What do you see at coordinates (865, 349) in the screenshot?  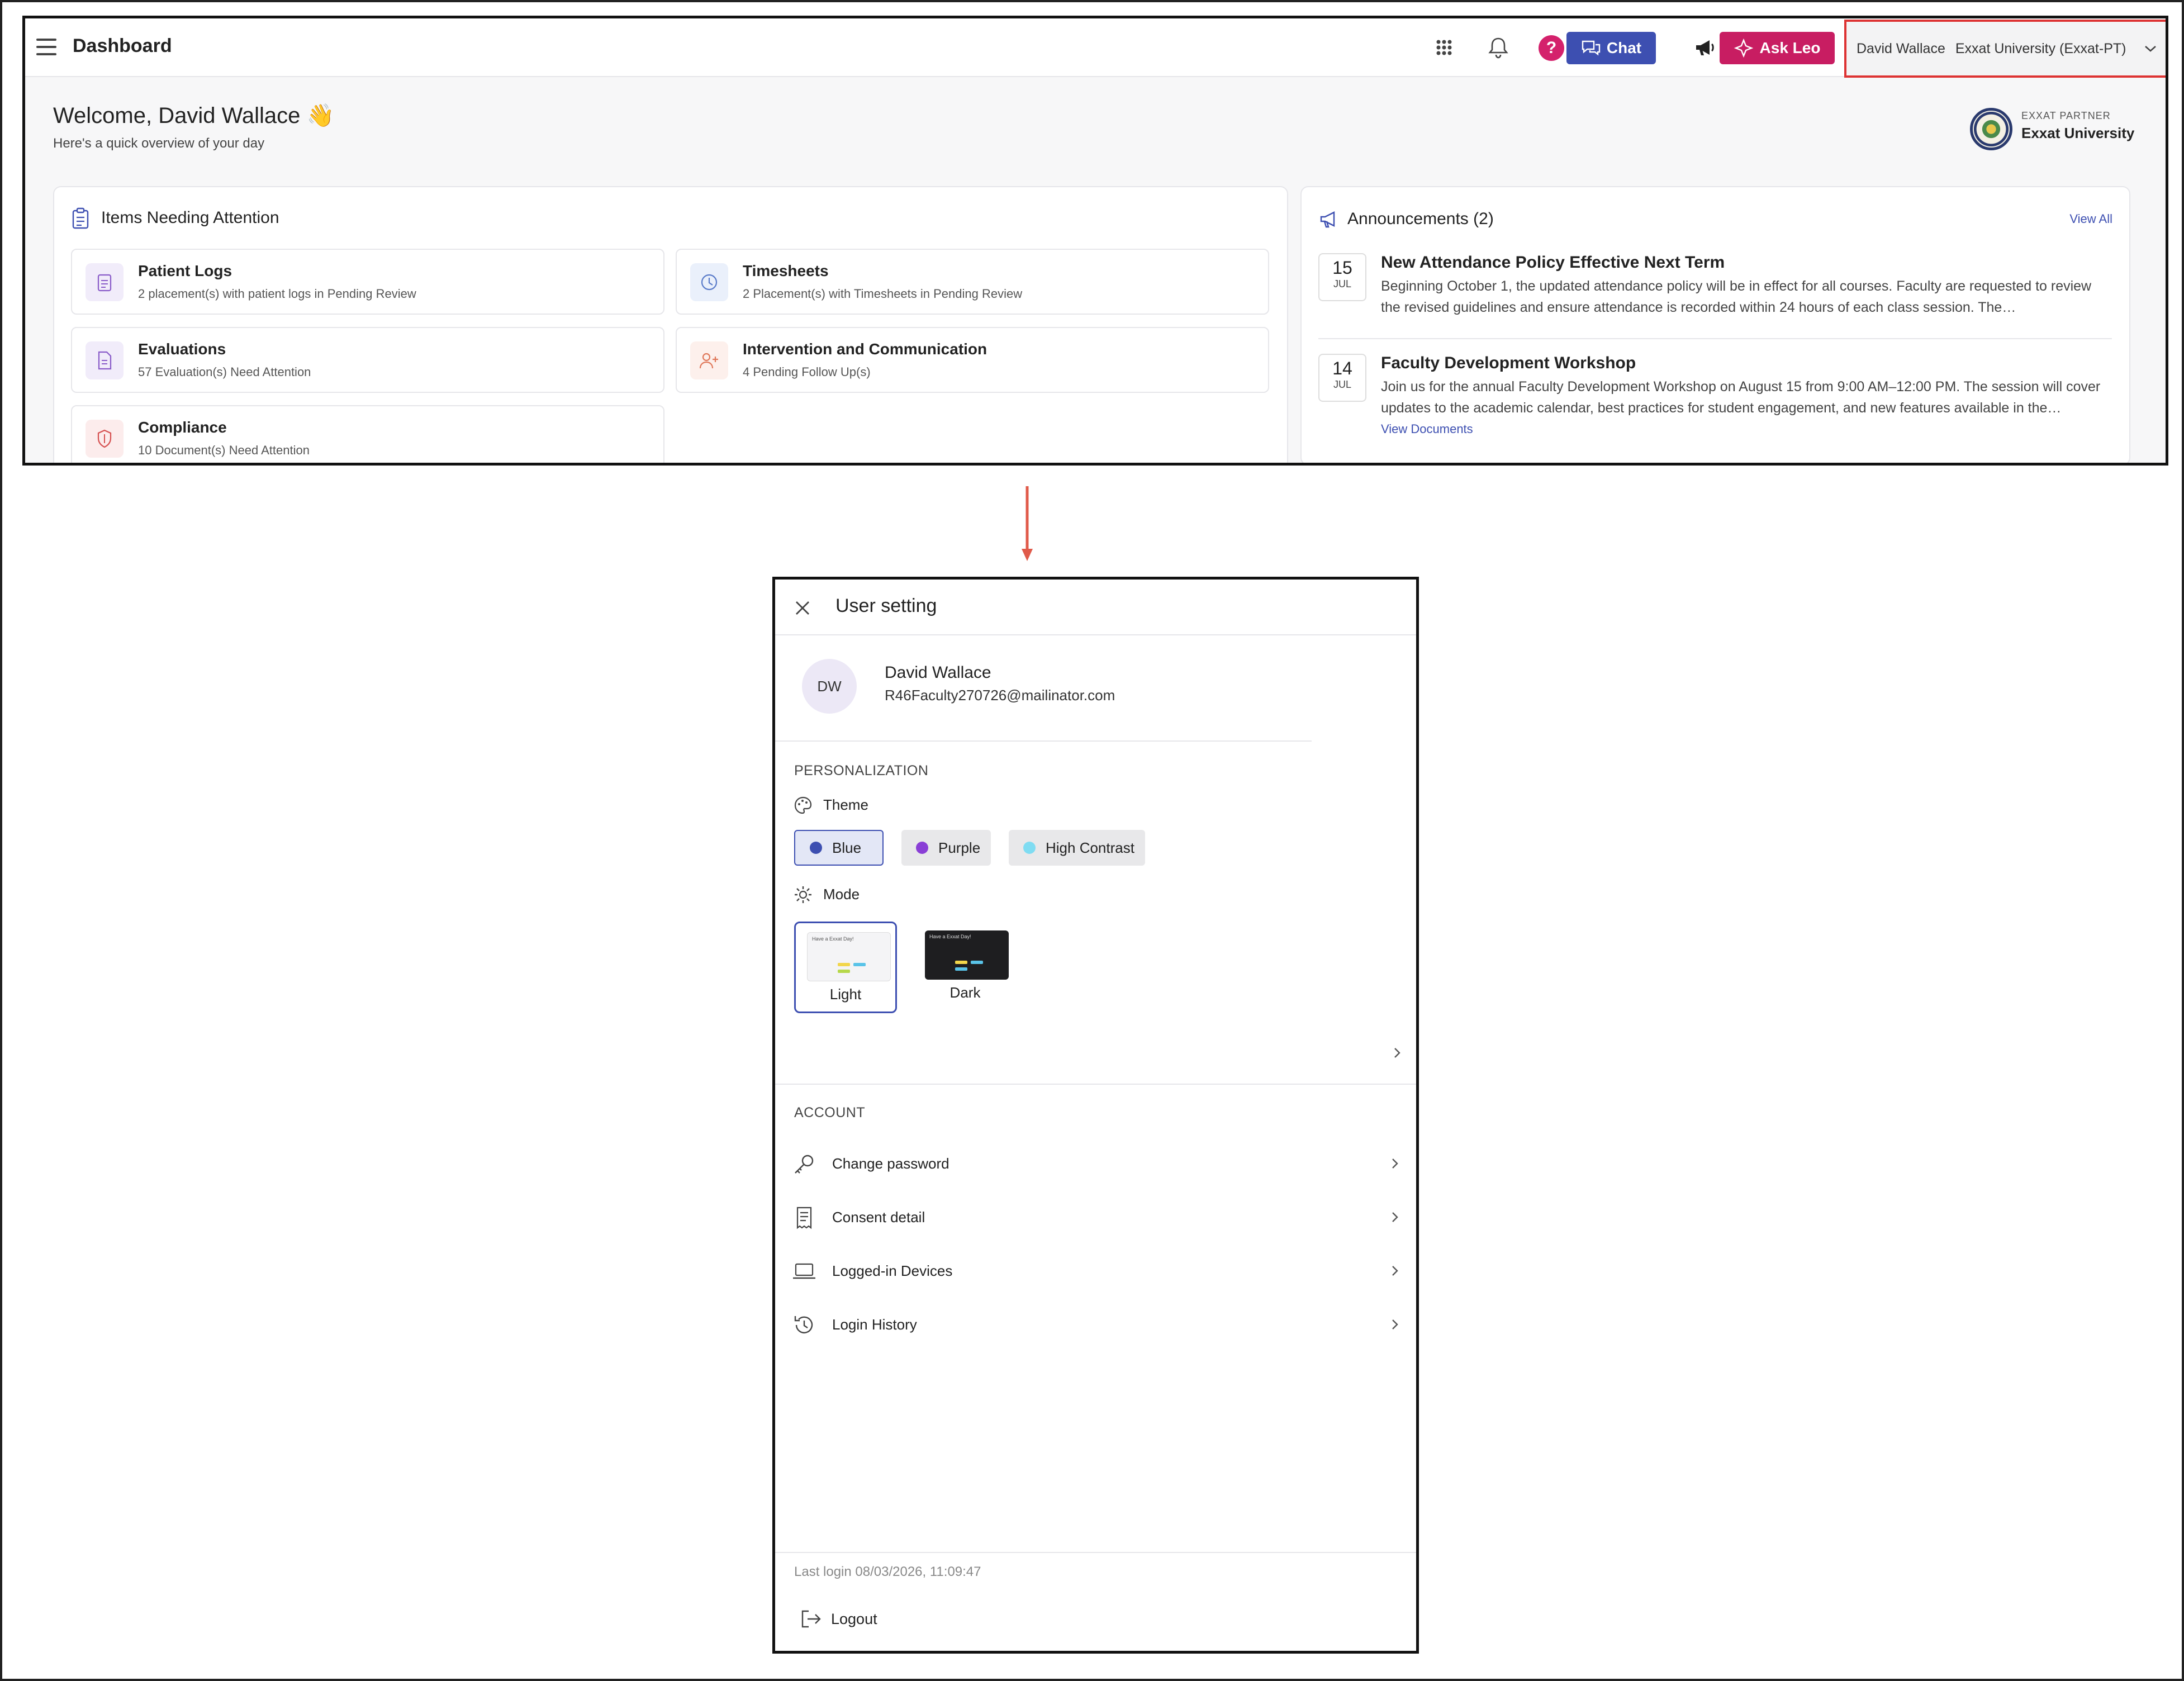 I see `item-title: Intervention and Communication` at bounding box center [865, 349].